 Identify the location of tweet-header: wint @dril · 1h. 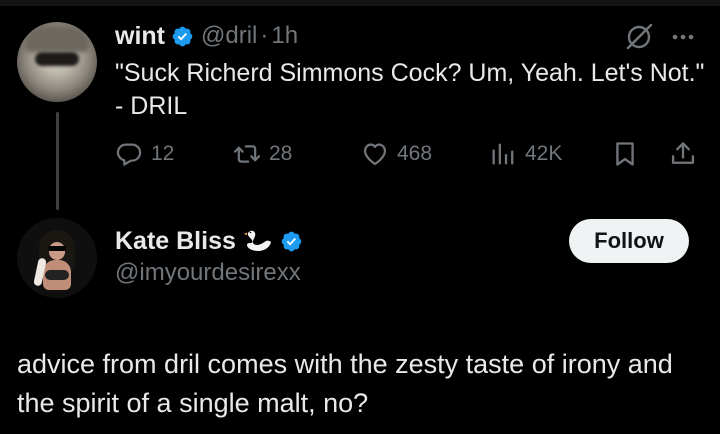
(206, 36).